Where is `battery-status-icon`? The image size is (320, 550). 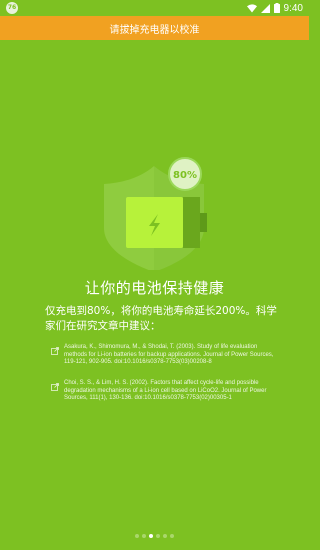
battery-status-icon is located at coordinates (276, 8).